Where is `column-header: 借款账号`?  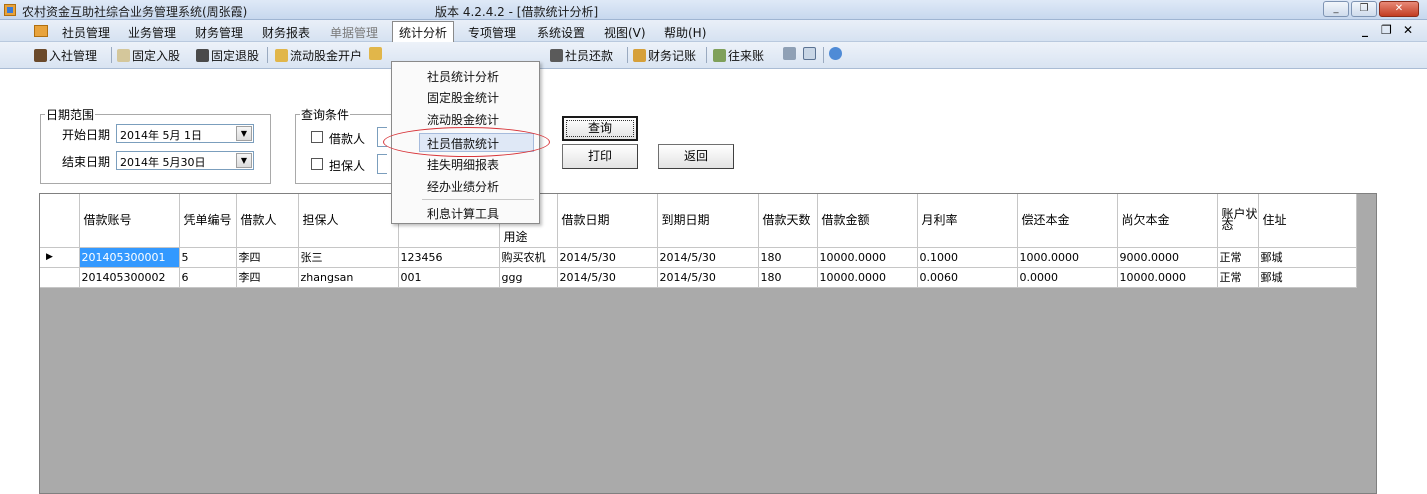 column-header: 借款账号 is located at coordinates (129, 221).